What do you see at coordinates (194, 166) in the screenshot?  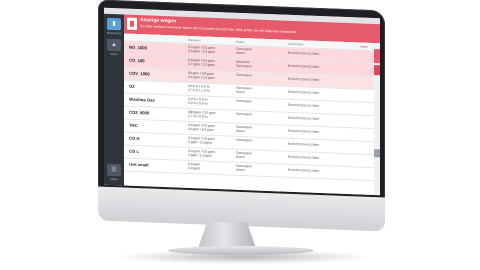 I see `row-value: 0.0 ppm 0.0 ppm` at bounding box center [194, 166].